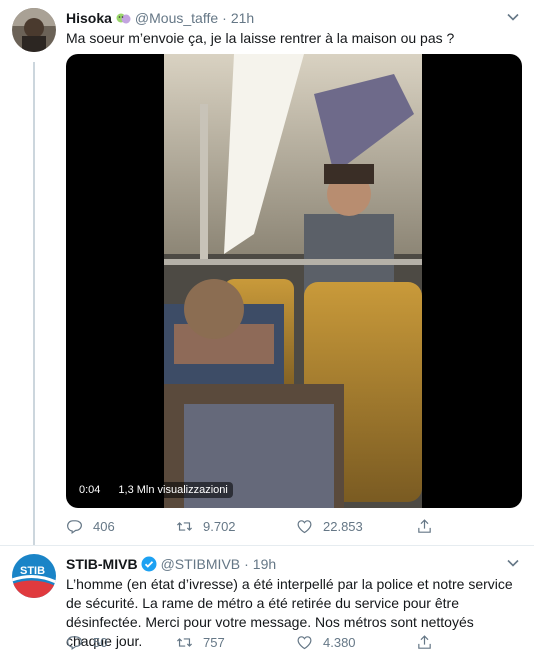  What do you see at coordinates (219, 526) in the screenshot?
I see `retweet-count: 9.702` at bounding box center [219, 526].